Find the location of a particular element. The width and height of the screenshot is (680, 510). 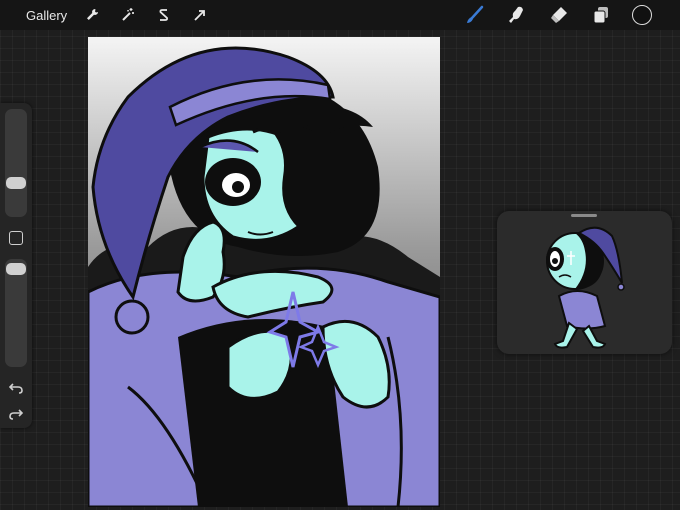

color-swatch-button is located at coordinates (642, 15).